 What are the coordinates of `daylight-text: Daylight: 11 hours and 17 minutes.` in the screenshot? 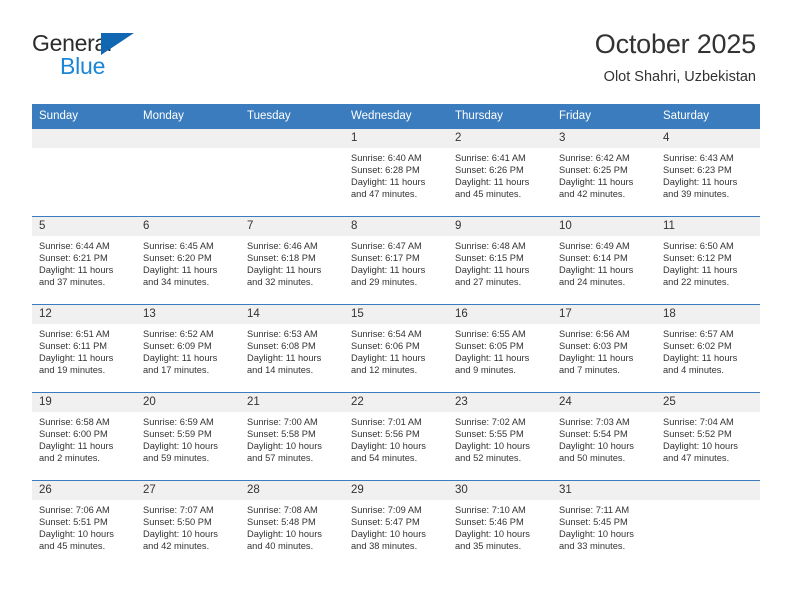 It's located at (180, 364).